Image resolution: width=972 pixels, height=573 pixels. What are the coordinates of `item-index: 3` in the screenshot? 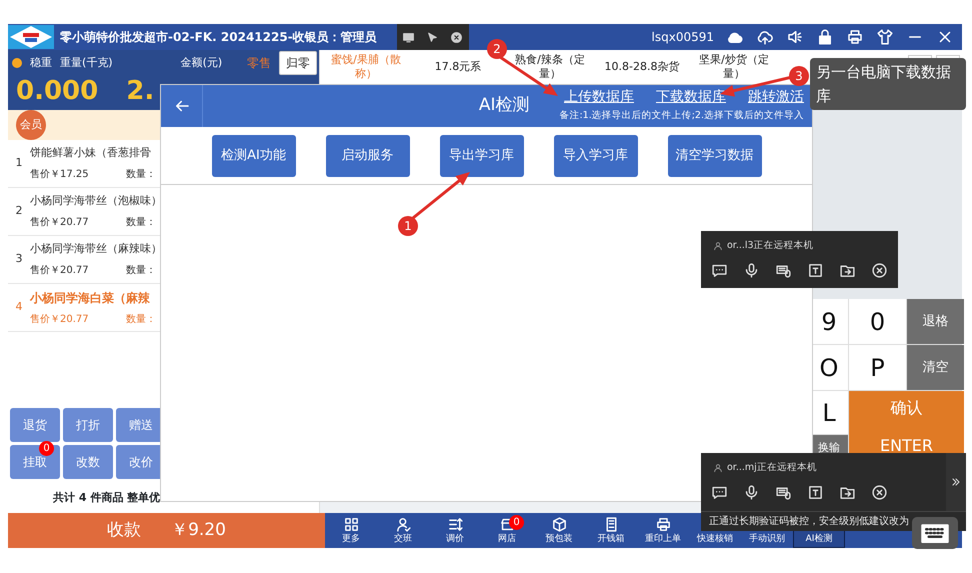 It's located at (19, 259).